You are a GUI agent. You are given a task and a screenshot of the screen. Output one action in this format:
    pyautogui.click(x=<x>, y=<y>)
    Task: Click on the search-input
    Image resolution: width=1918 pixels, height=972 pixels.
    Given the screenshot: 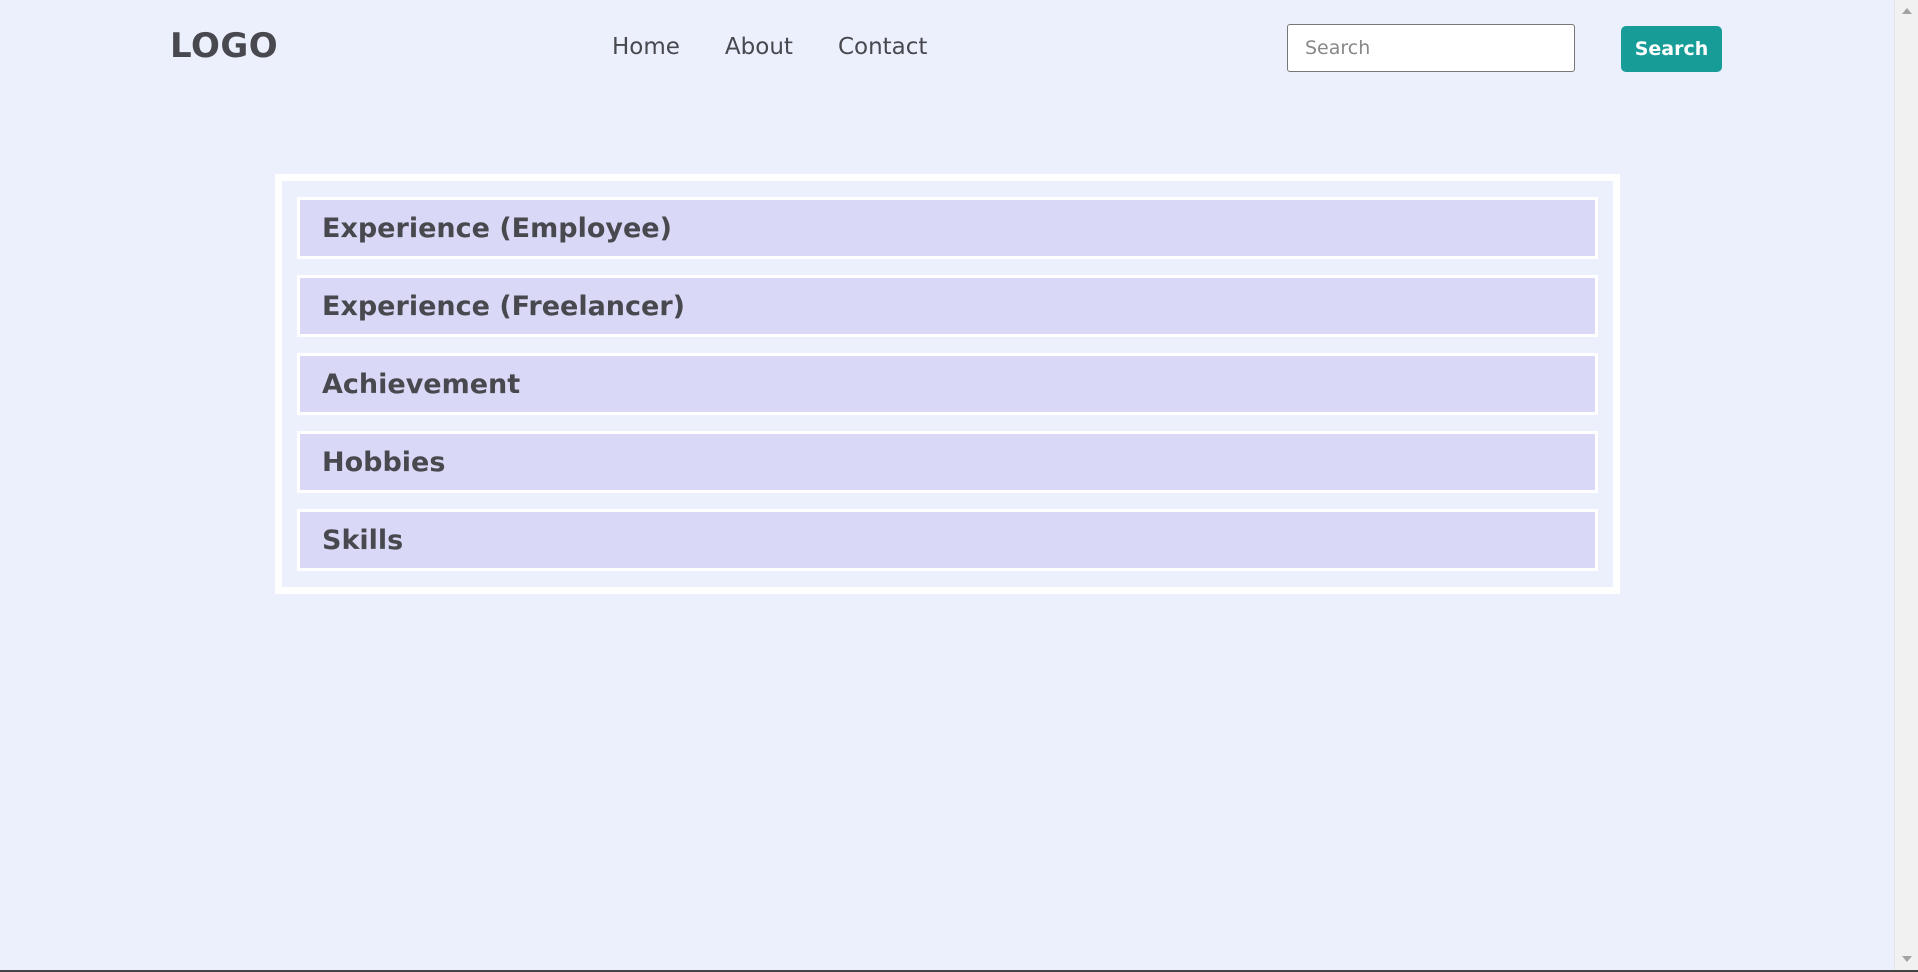 What is the action you would take?
    pyautogui.click(x=1431, y=48)
    